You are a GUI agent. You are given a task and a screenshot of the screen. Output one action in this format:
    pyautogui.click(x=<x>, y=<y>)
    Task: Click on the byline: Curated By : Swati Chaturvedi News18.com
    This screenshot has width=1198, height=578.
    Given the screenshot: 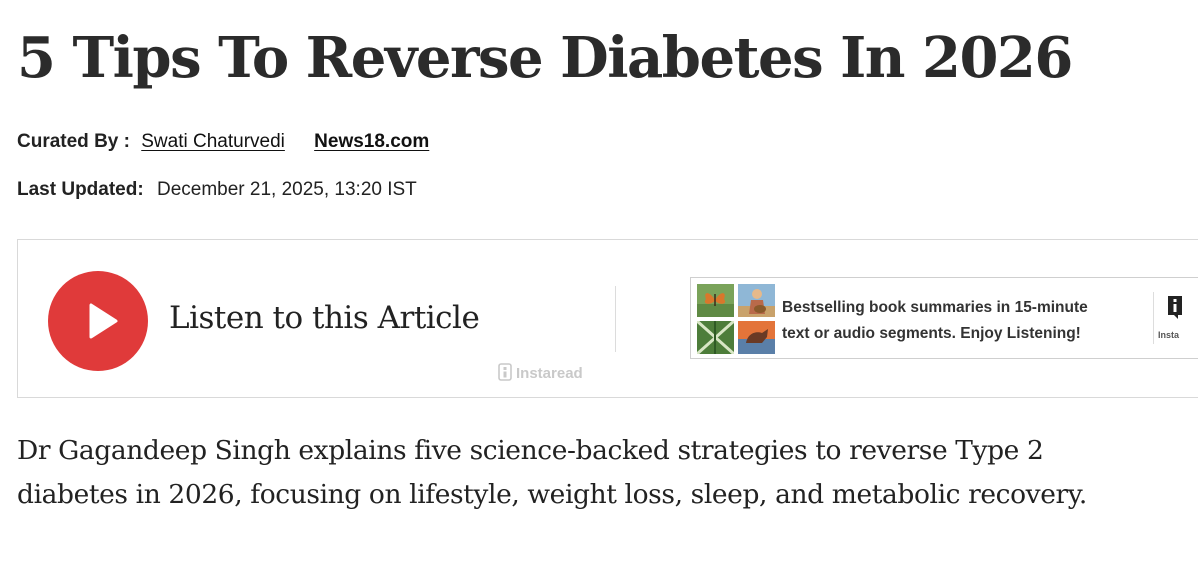 What is the action you would take?
    pyautogui.click(x=223, y=142)
    